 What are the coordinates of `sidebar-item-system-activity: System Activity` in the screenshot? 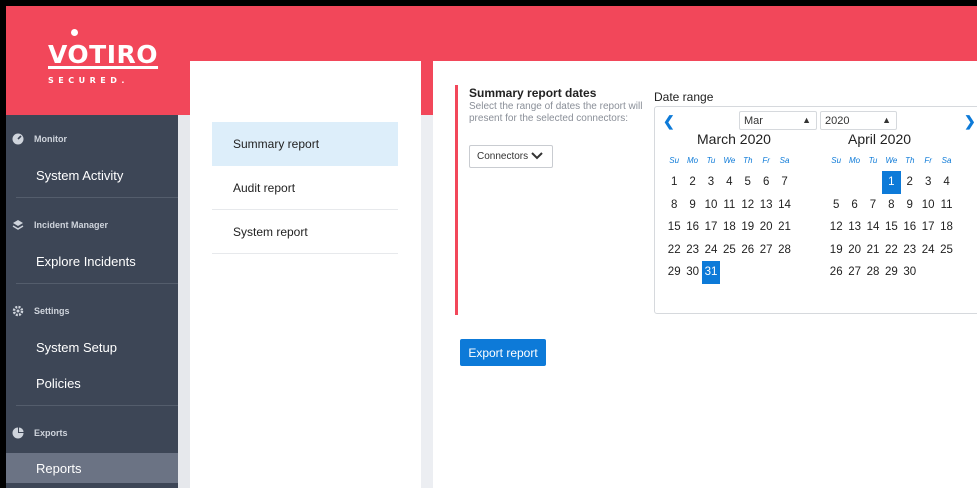 It's located at (92, 175).